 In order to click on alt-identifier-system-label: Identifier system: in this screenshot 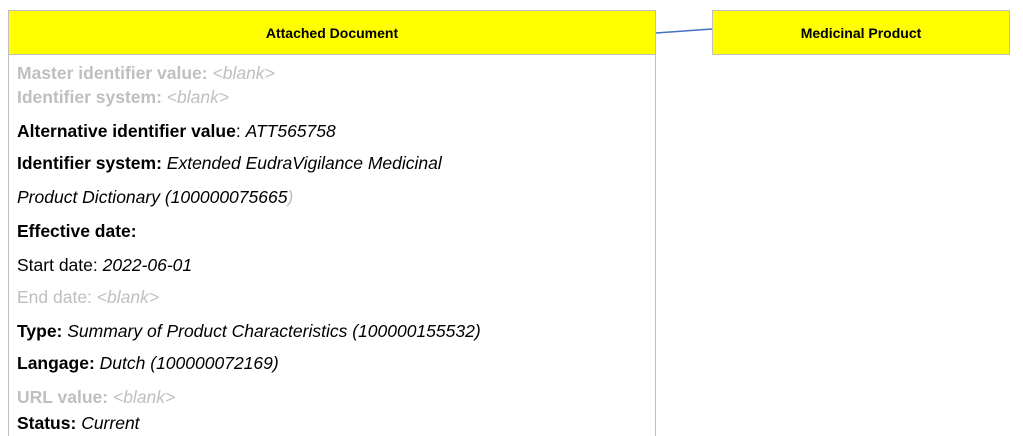, I will do `click(89, 163)`.